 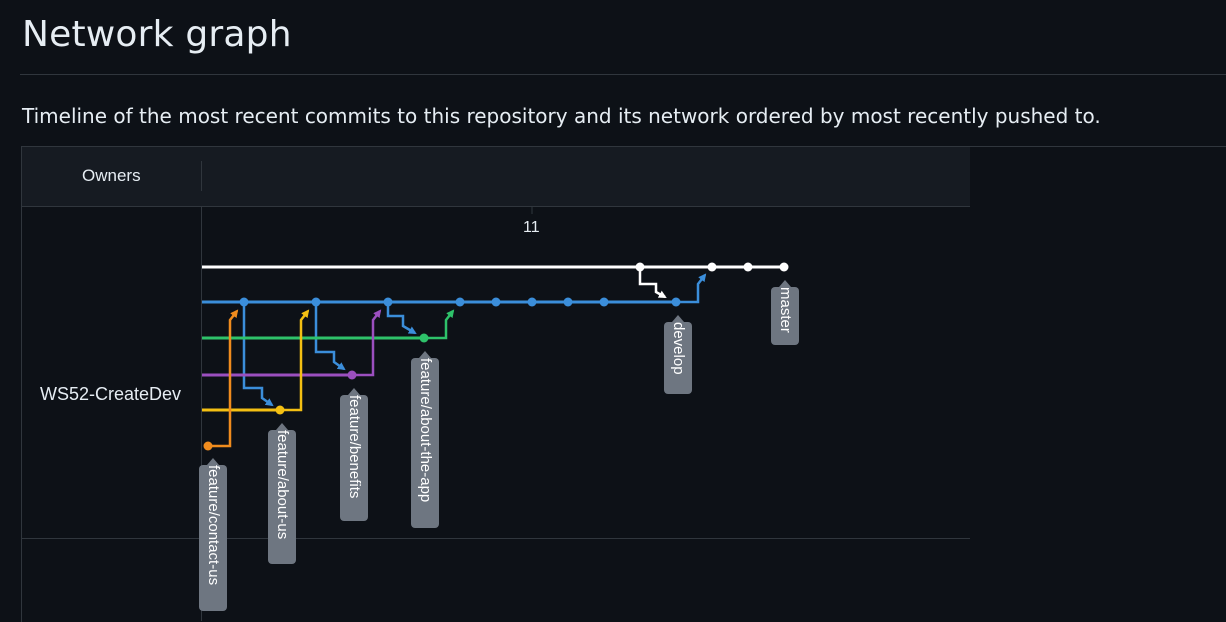 What do you see at coordinates (256, 362) in the screenshot?
I see `feature-about-us-branch-line` at bounding box center [256, 362].